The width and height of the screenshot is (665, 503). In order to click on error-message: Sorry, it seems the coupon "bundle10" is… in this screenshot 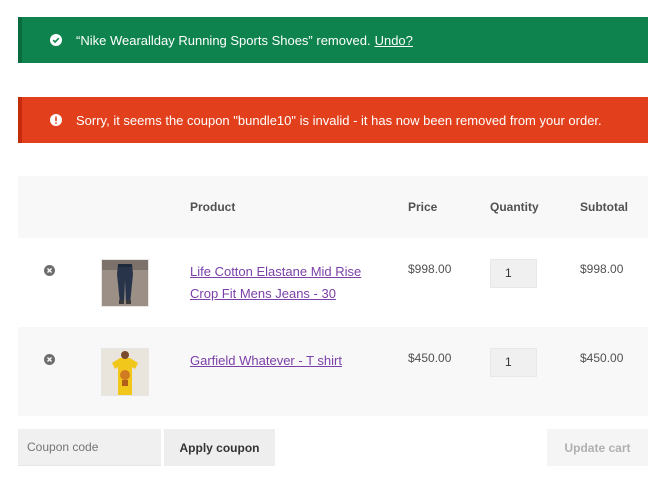, I will do `click(339, 120)`.